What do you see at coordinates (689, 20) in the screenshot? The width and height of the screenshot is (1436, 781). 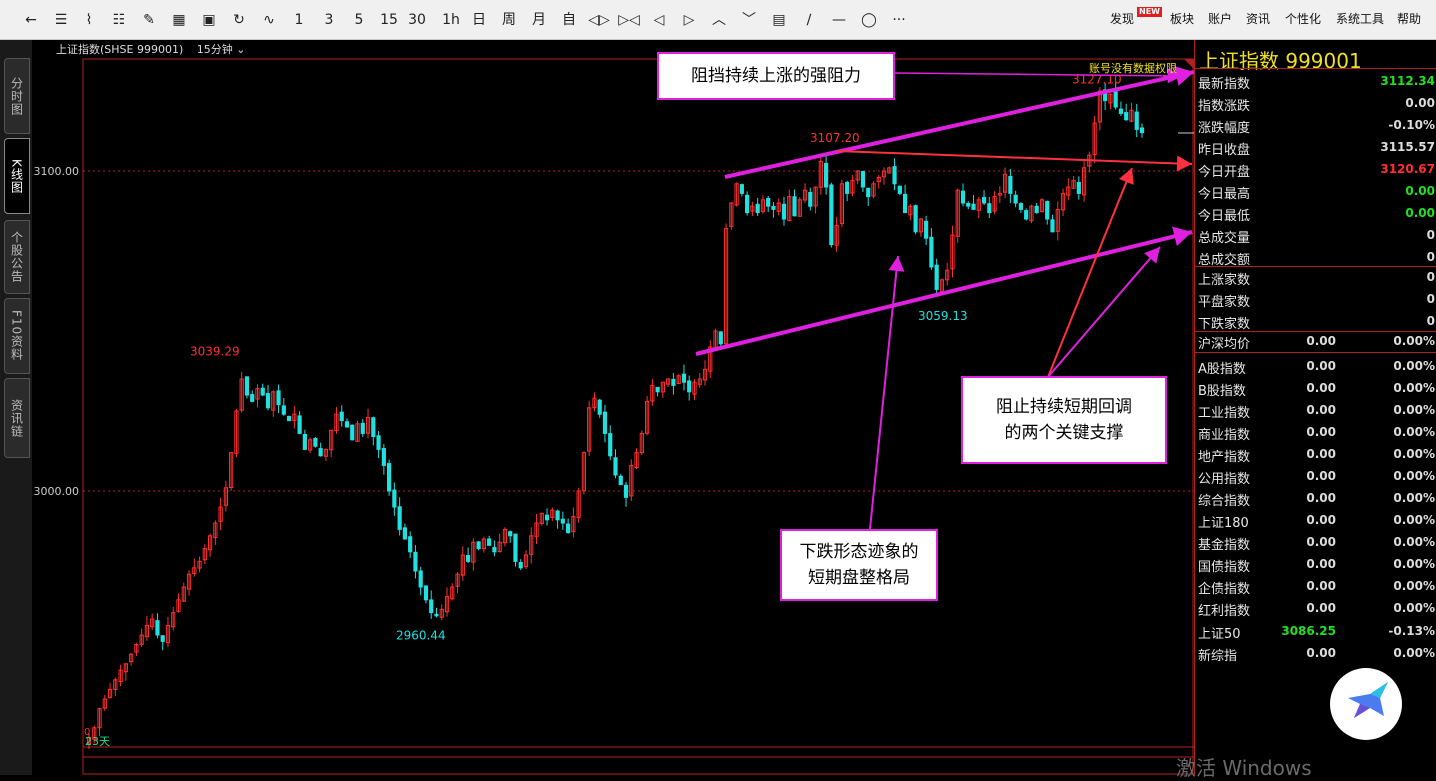 I see `right-button: ▷` at bounding box center [689, 20].